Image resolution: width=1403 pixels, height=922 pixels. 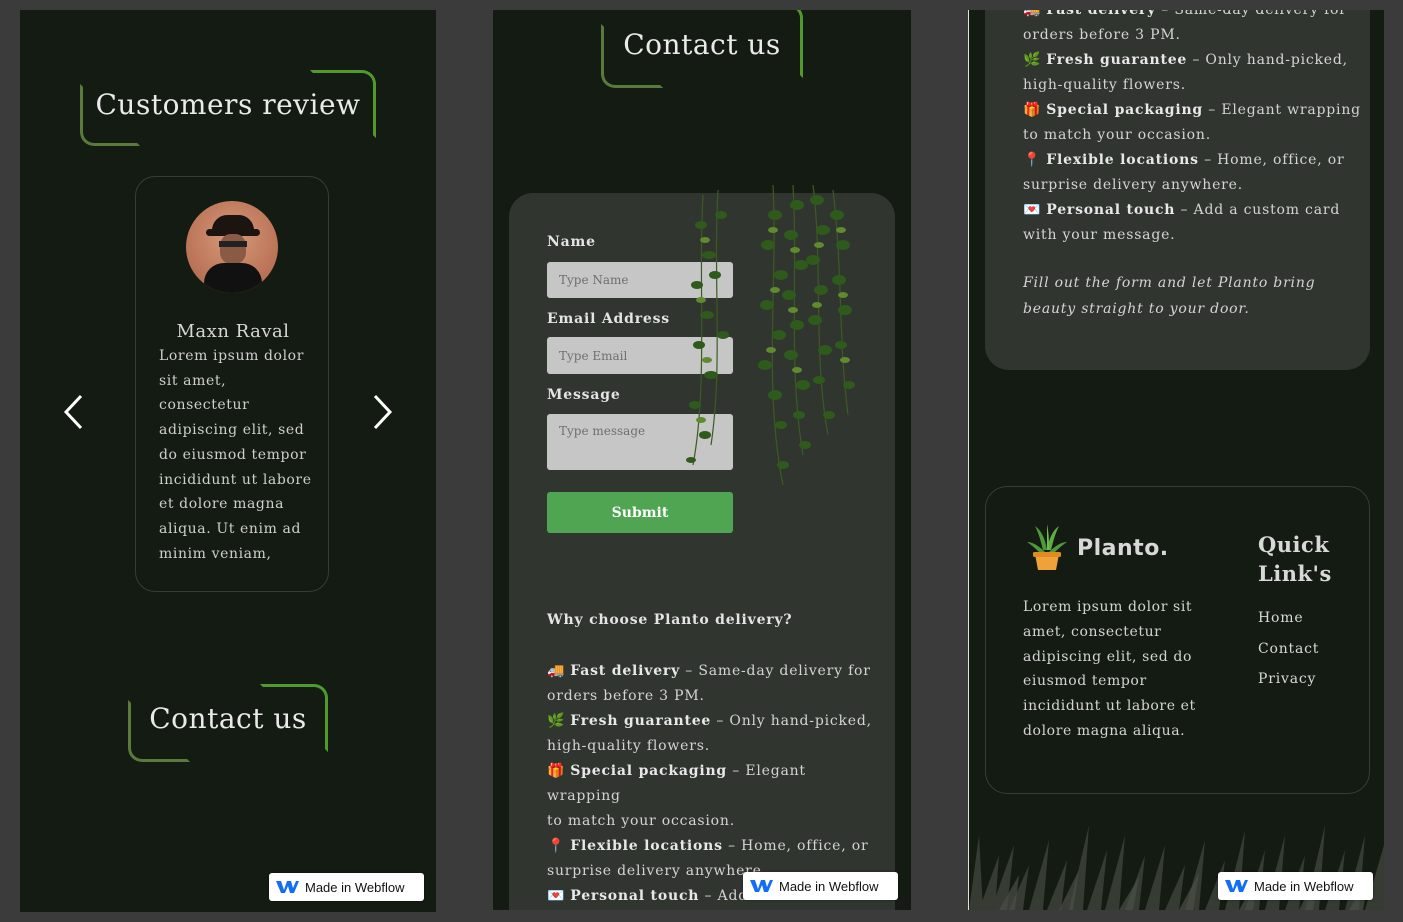 I want to click on potted-plant-icon, so click(x=1047, y=547).